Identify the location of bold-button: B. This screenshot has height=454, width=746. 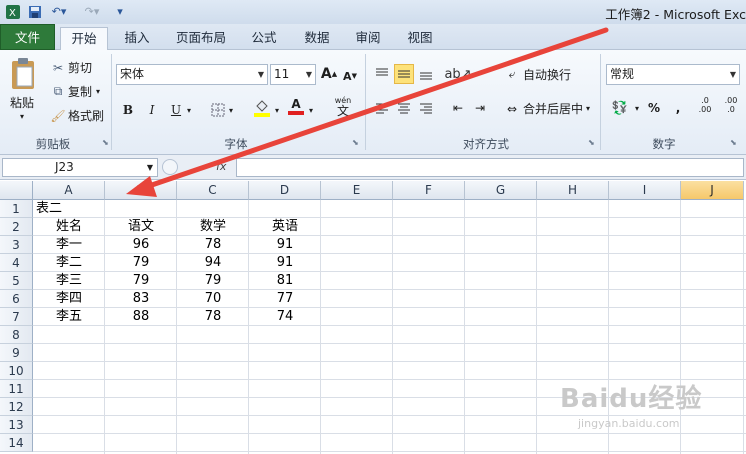
(128, 110).